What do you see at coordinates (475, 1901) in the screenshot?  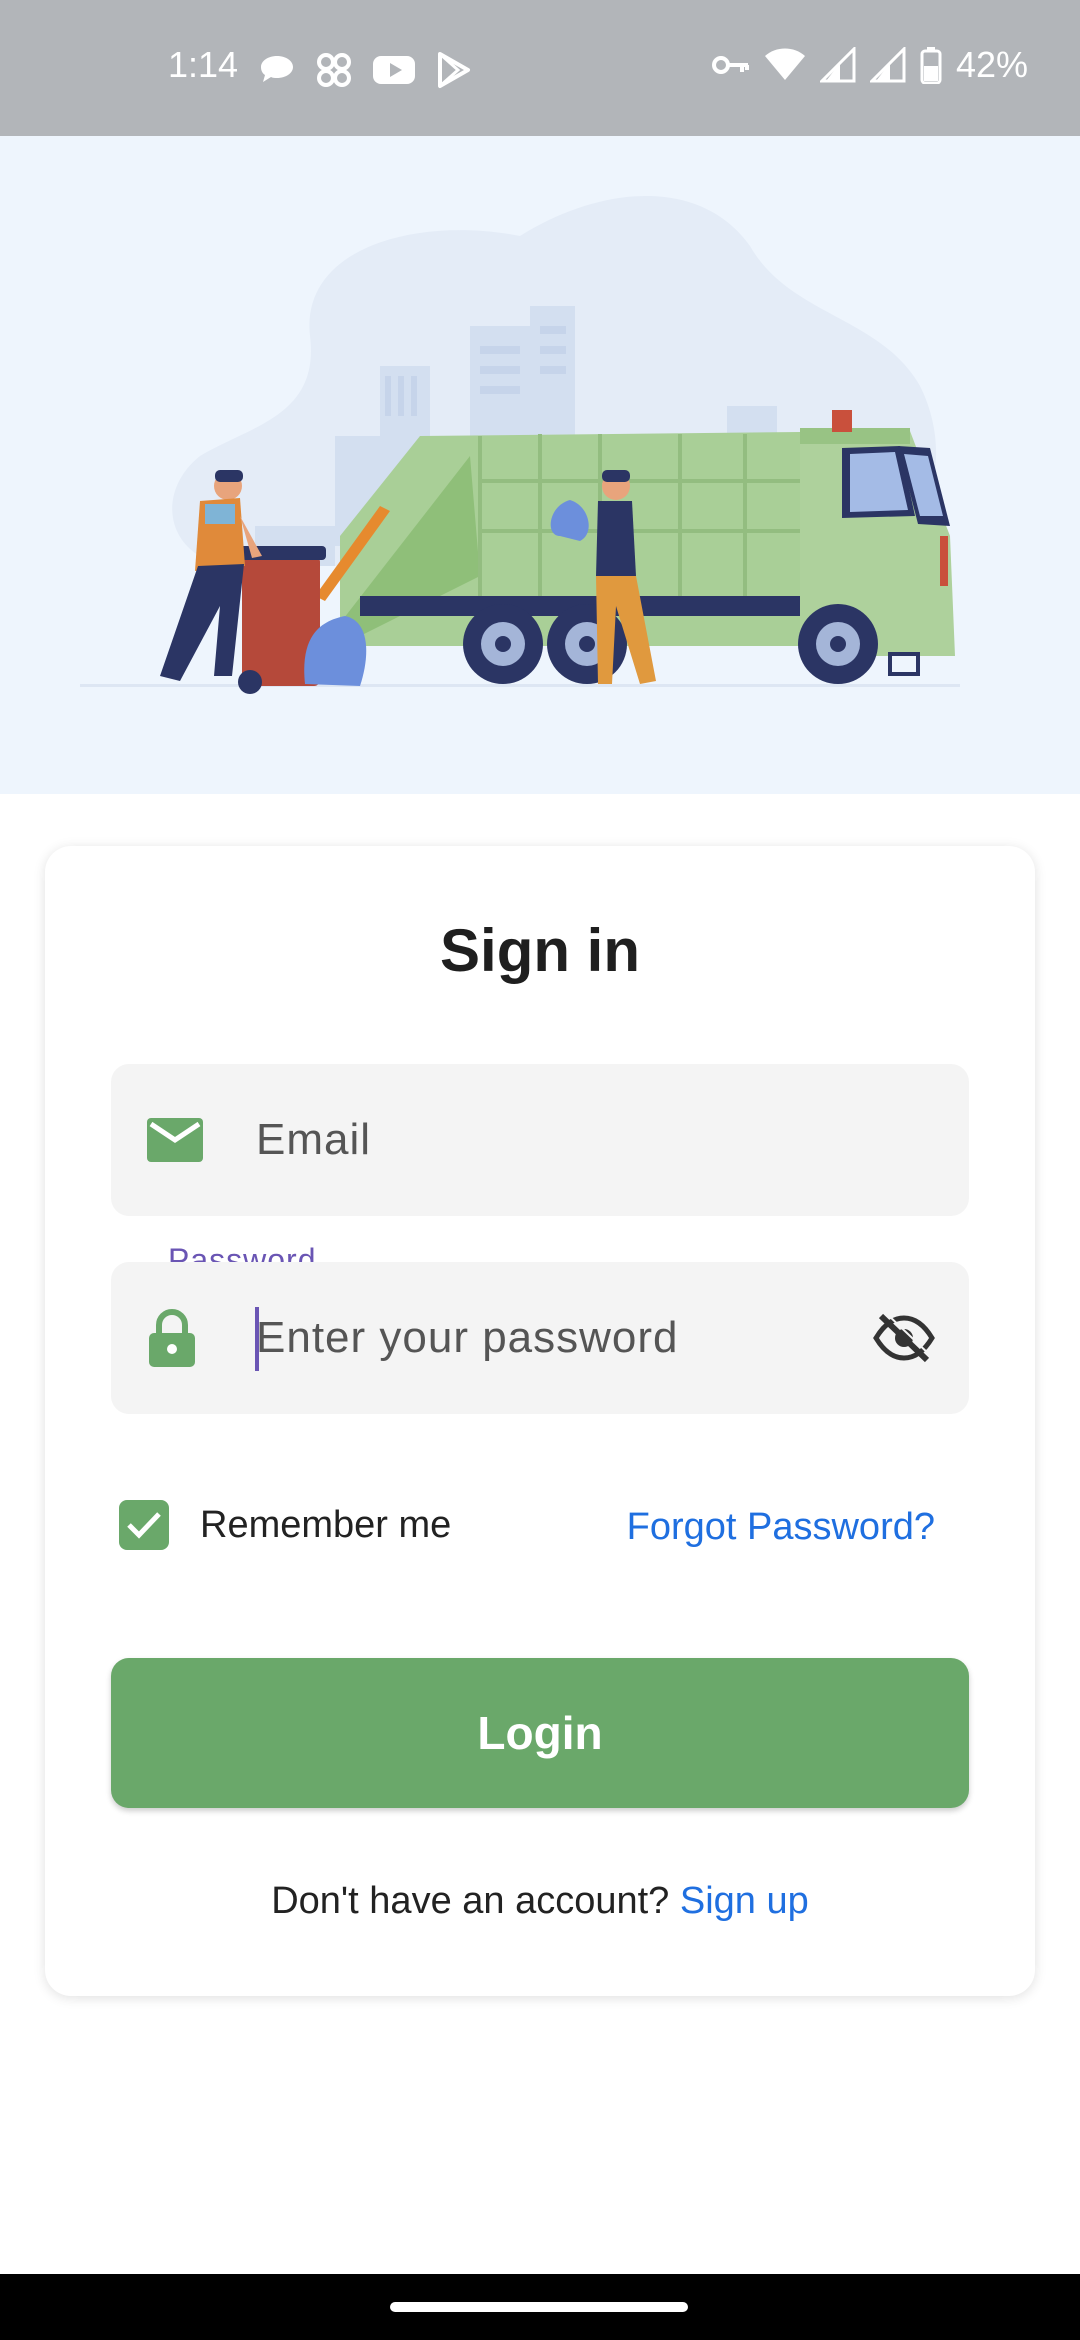 I see `signup-prompt: Don't have an account?` at bounding box center [475, 1901].